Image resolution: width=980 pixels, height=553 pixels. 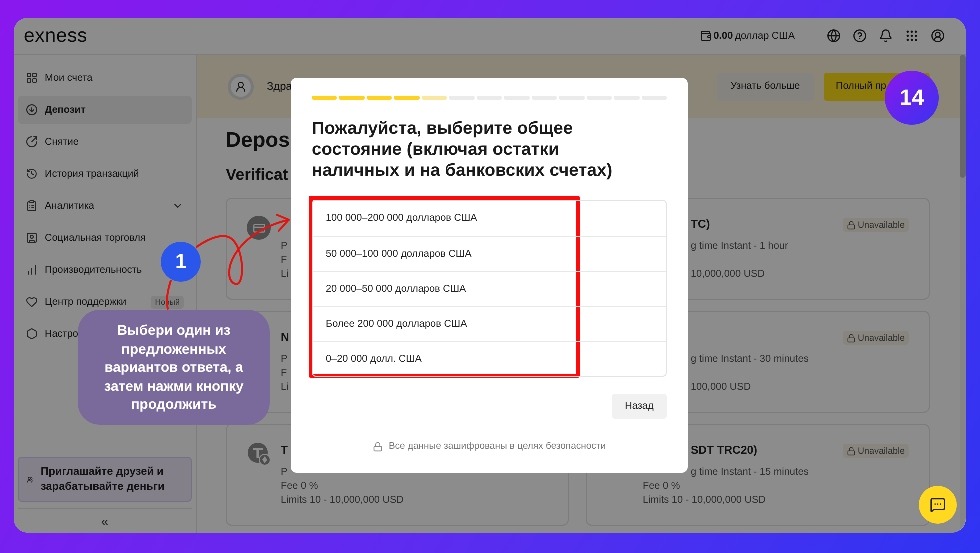 I want to click on sidebar-item: История транзакций, so click(x=83, y=174).